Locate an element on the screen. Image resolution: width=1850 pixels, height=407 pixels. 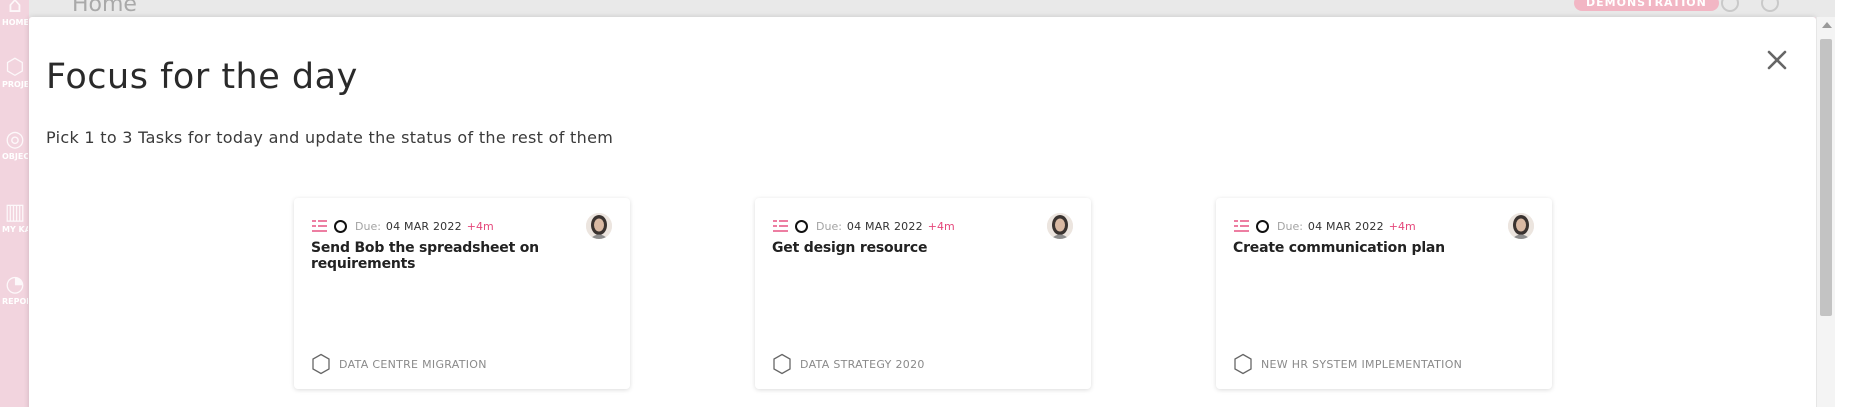
project-name: NEW HR SYSTEM IMPLEMENTATION is located at coordinates (1362, 364).